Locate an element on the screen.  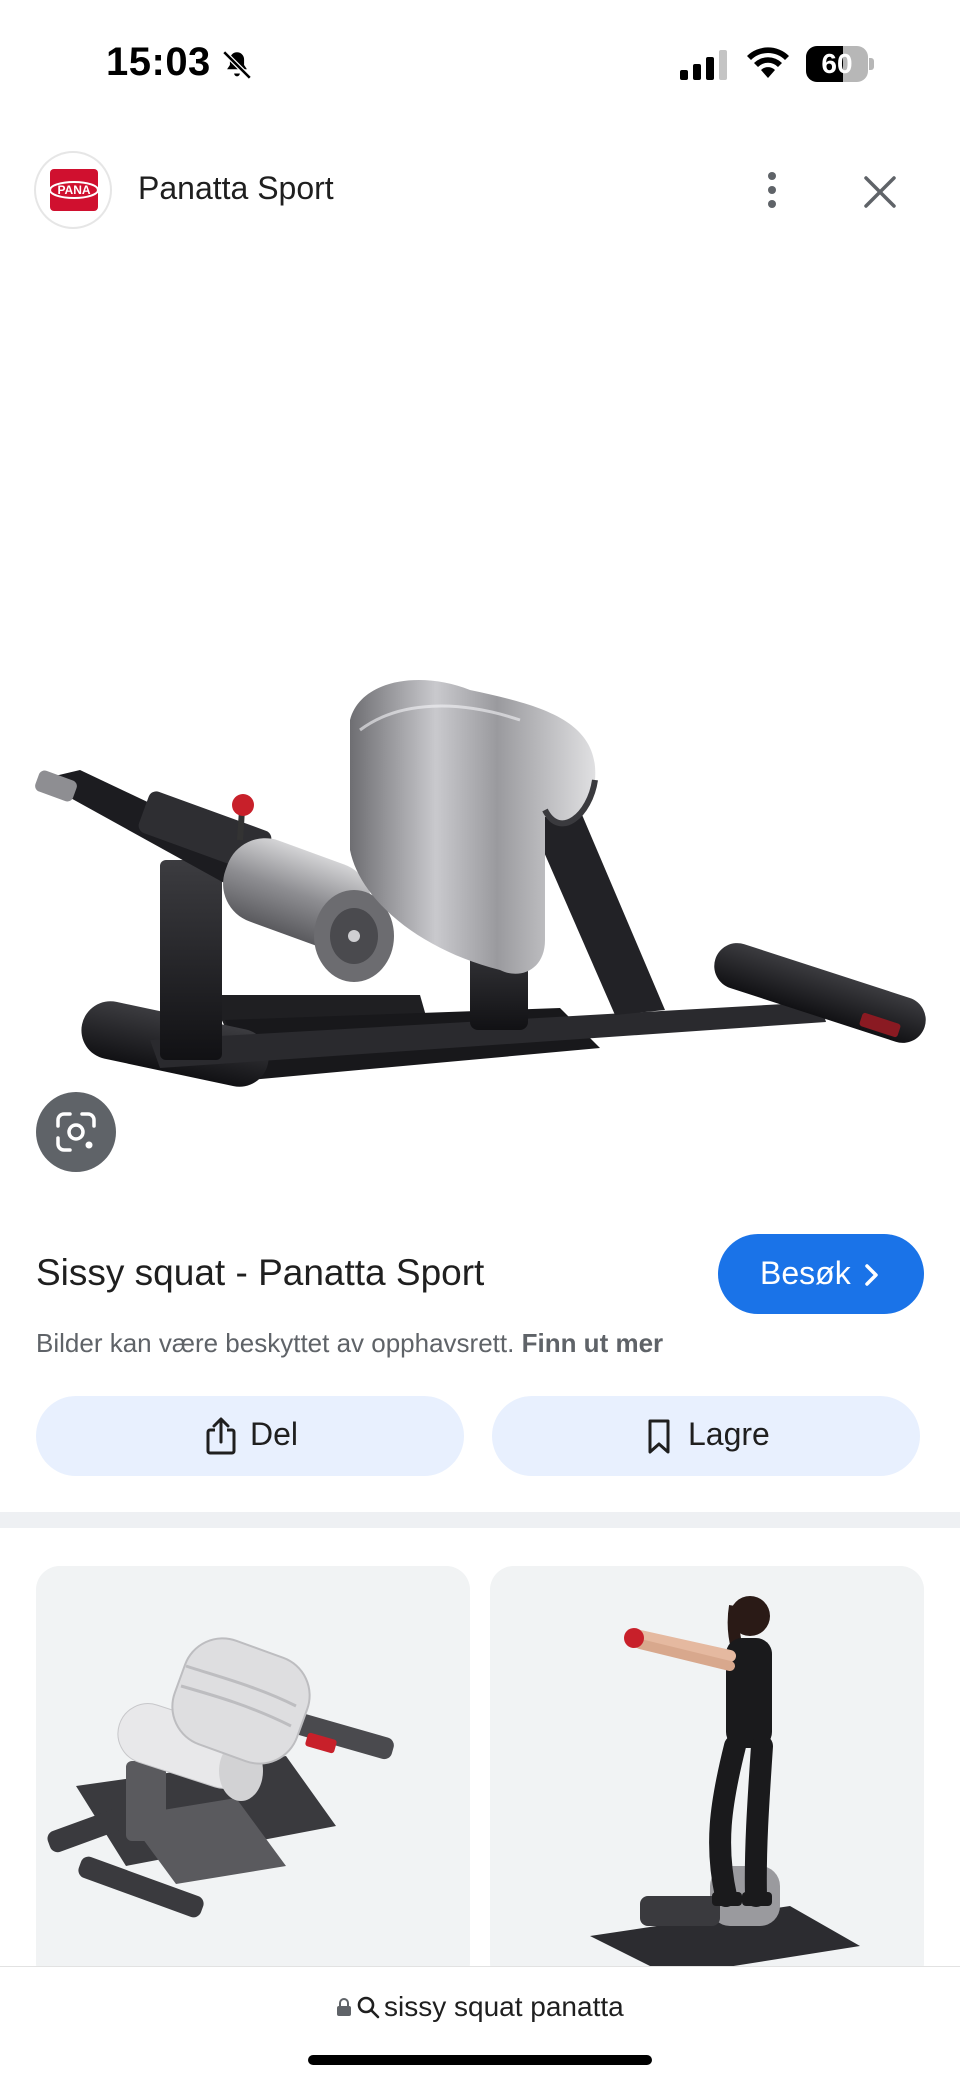
bookmark-icon is located at coordinates (659, 1436).